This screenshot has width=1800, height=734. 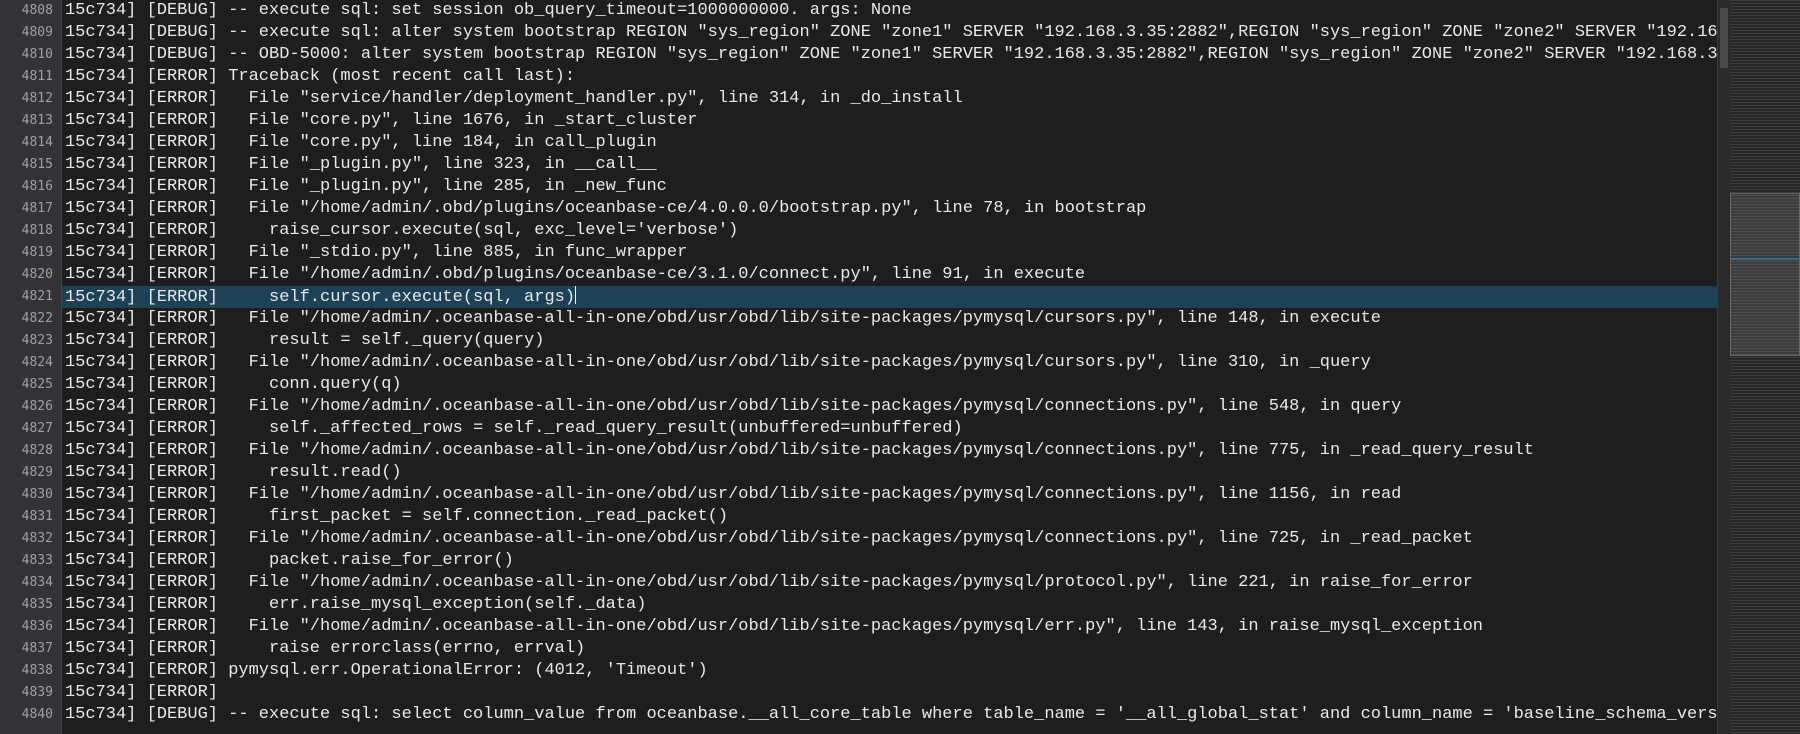 I want to click on code-line-text: 15c734] [ERROR], so click(x=141, y=692).